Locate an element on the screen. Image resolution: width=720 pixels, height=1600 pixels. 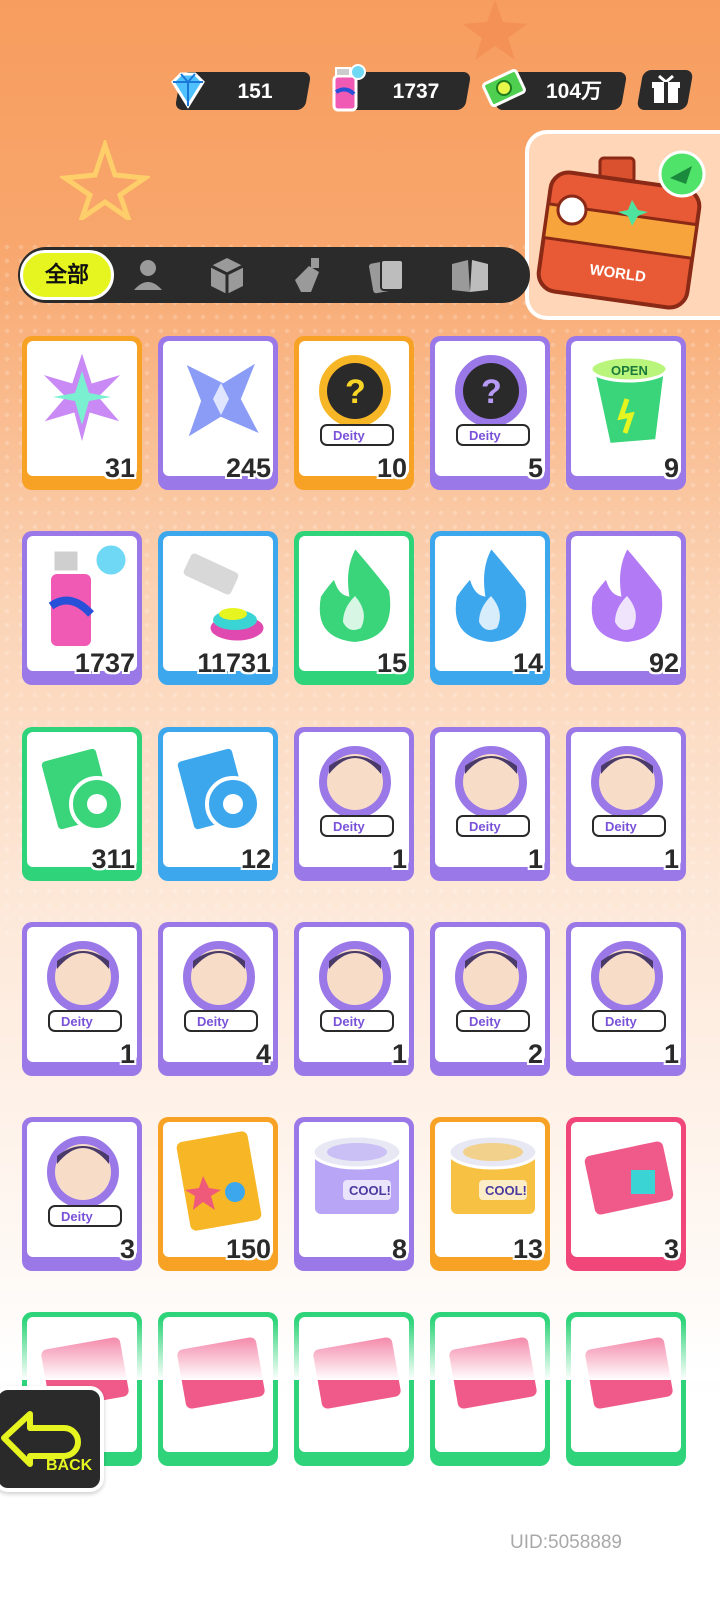
person-icon is located at coordinates (148, 275).